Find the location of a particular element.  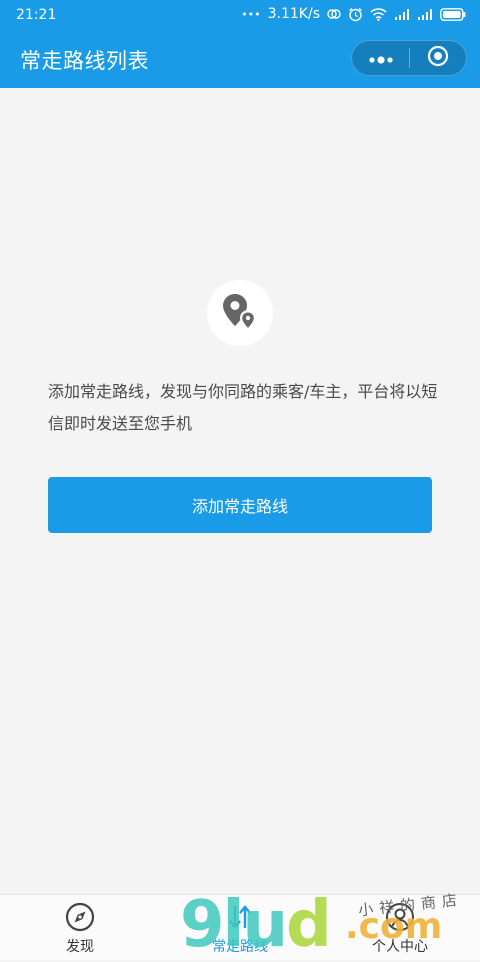

close-button is located at coordinates (438, 58).